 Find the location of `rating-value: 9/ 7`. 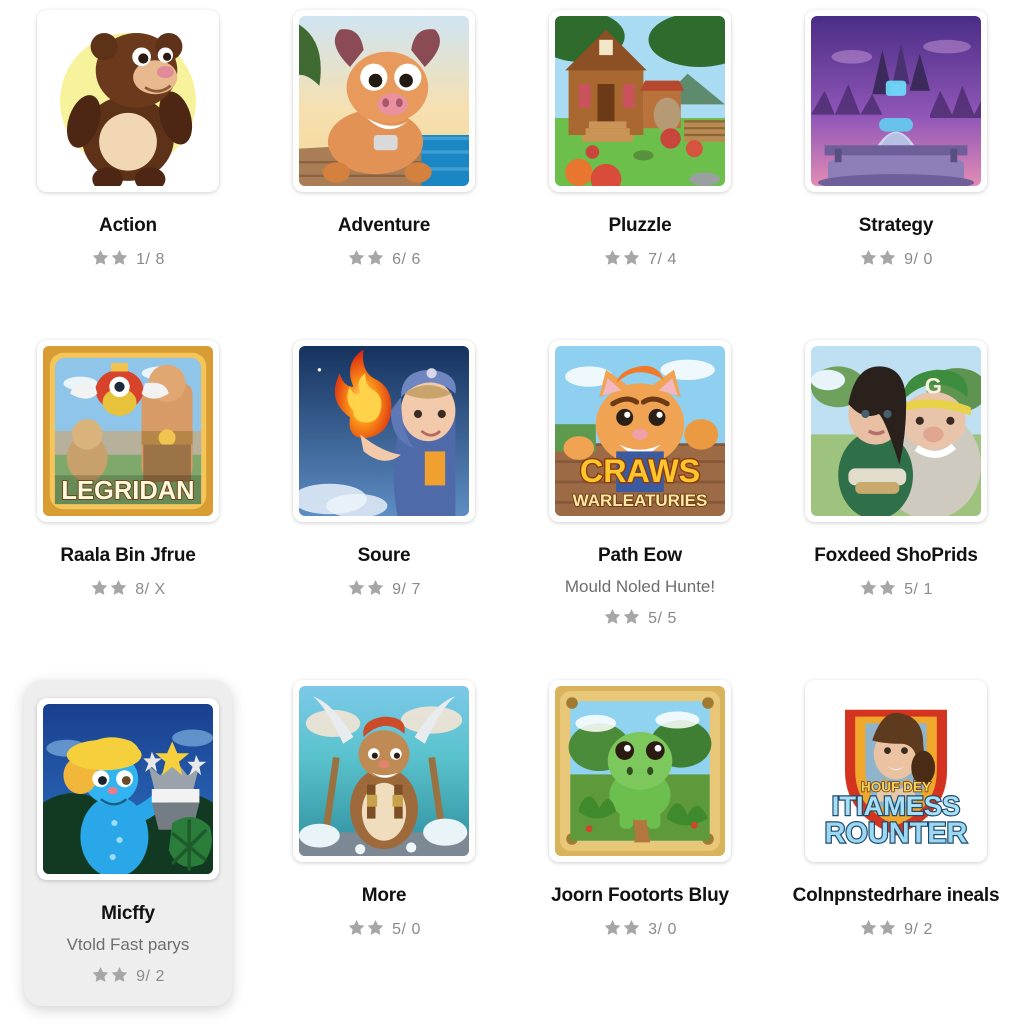

rating-value: 9/ 7 is located at coordinates (406, 589).